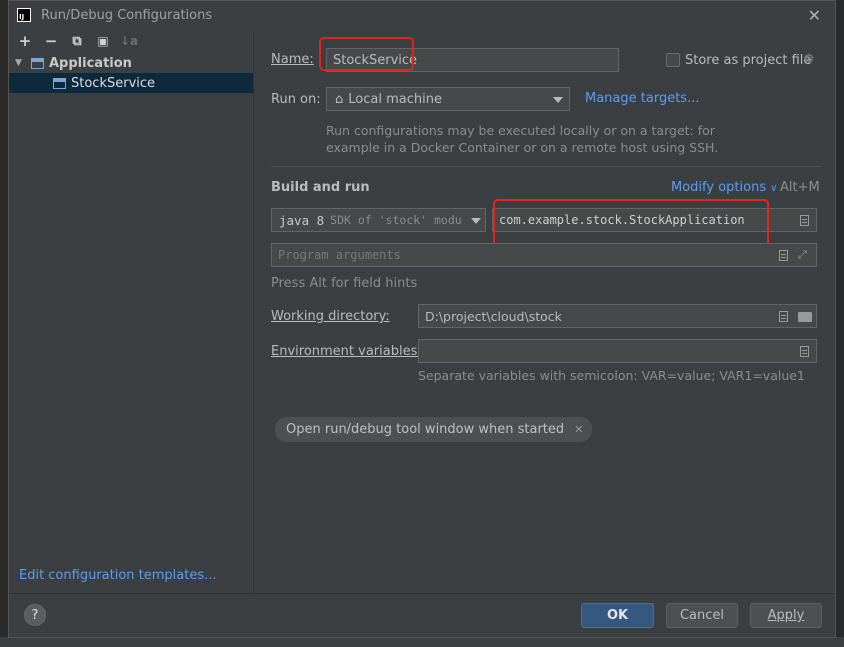 The image size is (844, 647). Describe the element at coordinates (296, 99) in the screenshot. I see `run-on-label: Run on:` at that location.